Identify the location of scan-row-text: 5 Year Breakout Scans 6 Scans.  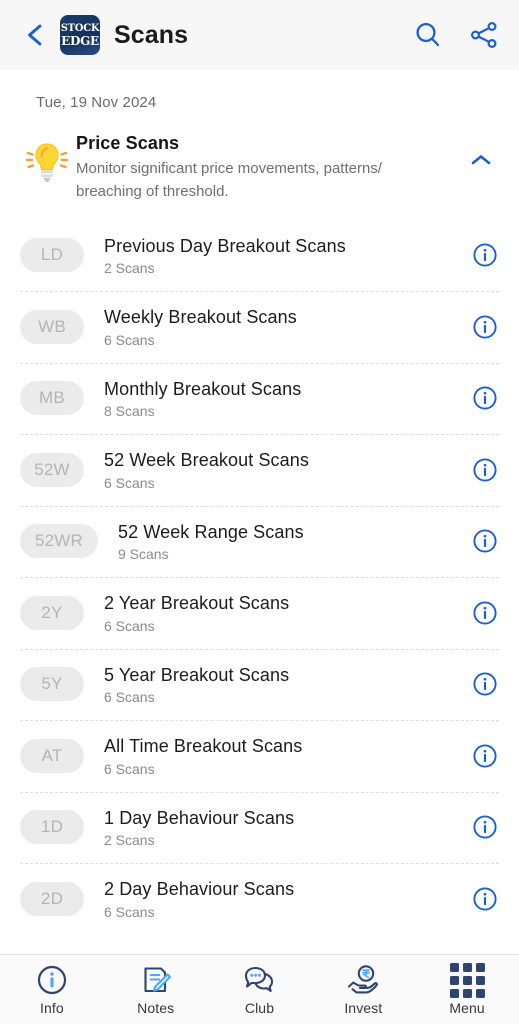
(276, 685).